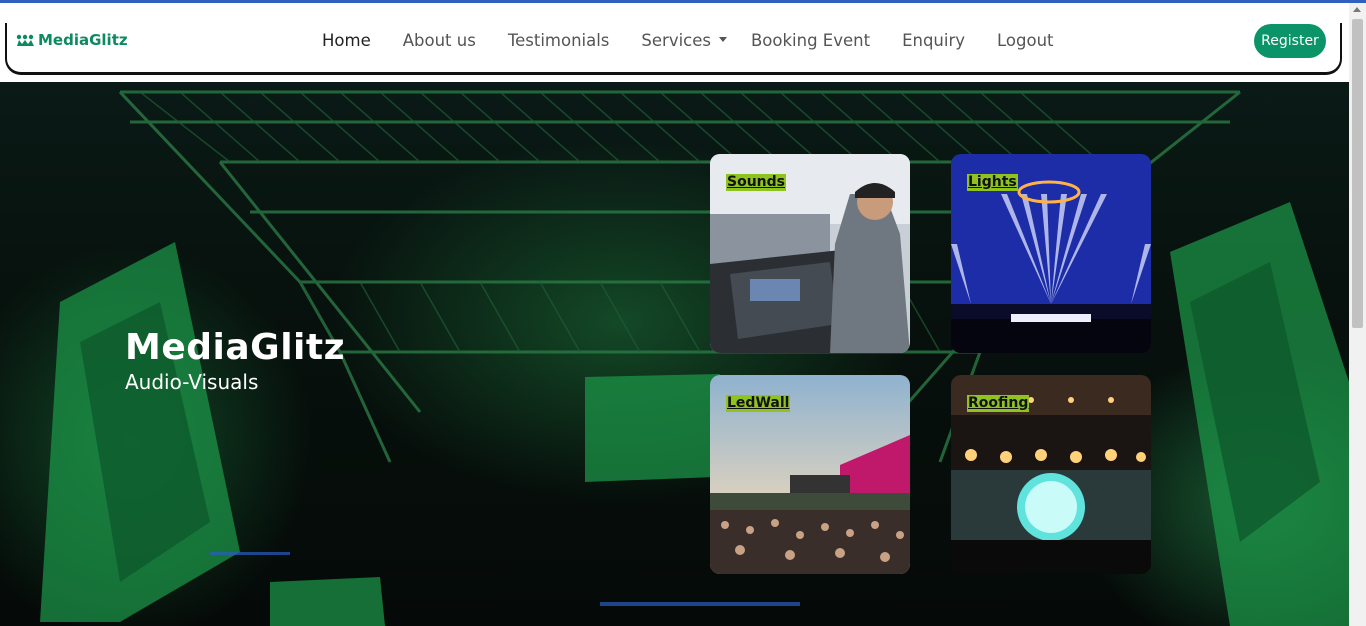 The height and width of the screenshot is (626, 1366). I want to click on card-label-roofing: Roofing, so click(998, 403).